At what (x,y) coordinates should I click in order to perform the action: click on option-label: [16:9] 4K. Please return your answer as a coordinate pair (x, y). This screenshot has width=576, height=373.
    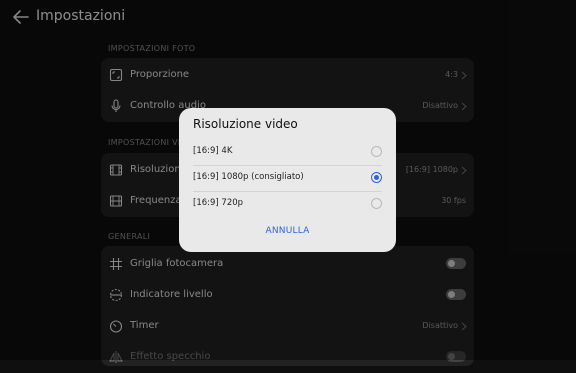
    Looking at the image, I should click on (213, 151).